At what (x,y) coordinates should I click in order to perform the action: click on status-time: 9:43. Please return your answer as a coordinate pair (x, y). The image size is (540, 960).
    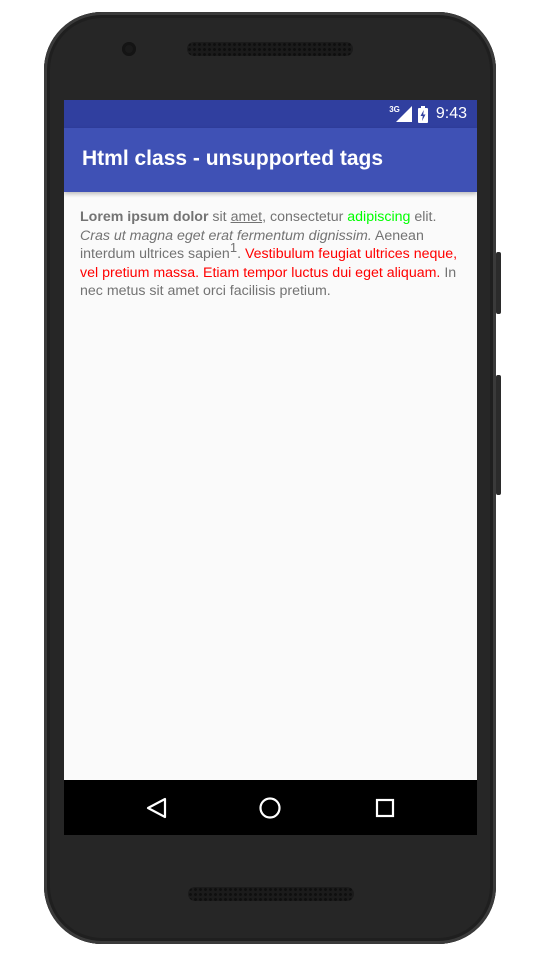
    Looking at the image, I should click on (451, 113).